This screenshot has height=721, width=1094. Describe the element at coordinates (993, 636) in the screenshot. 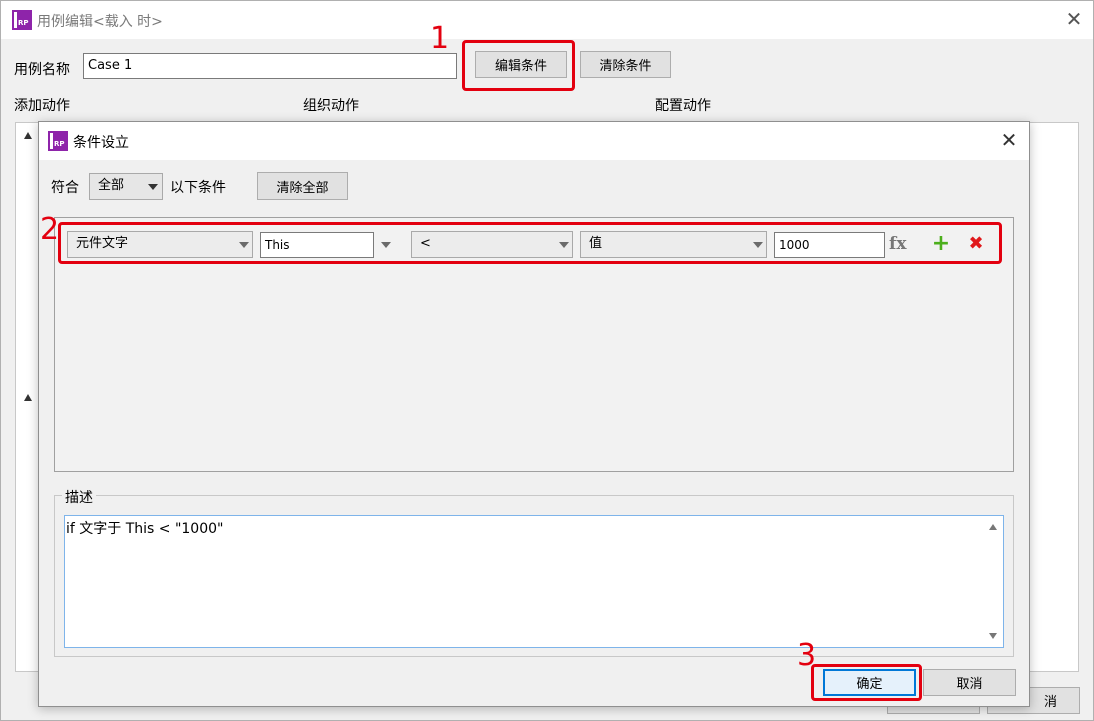

I see `scroll-down-icon` at that location.